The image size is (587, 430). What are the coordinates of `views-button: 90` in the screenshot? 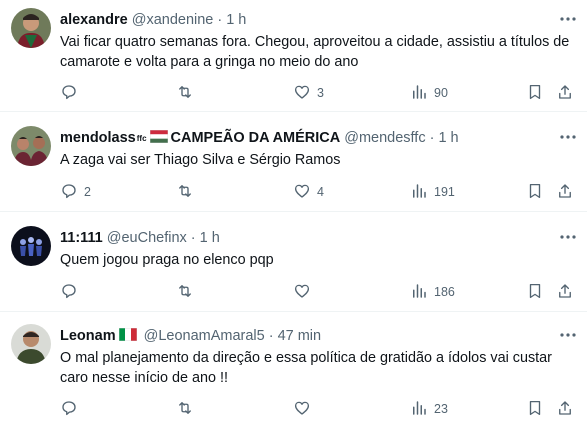 It's located at (429, 93).